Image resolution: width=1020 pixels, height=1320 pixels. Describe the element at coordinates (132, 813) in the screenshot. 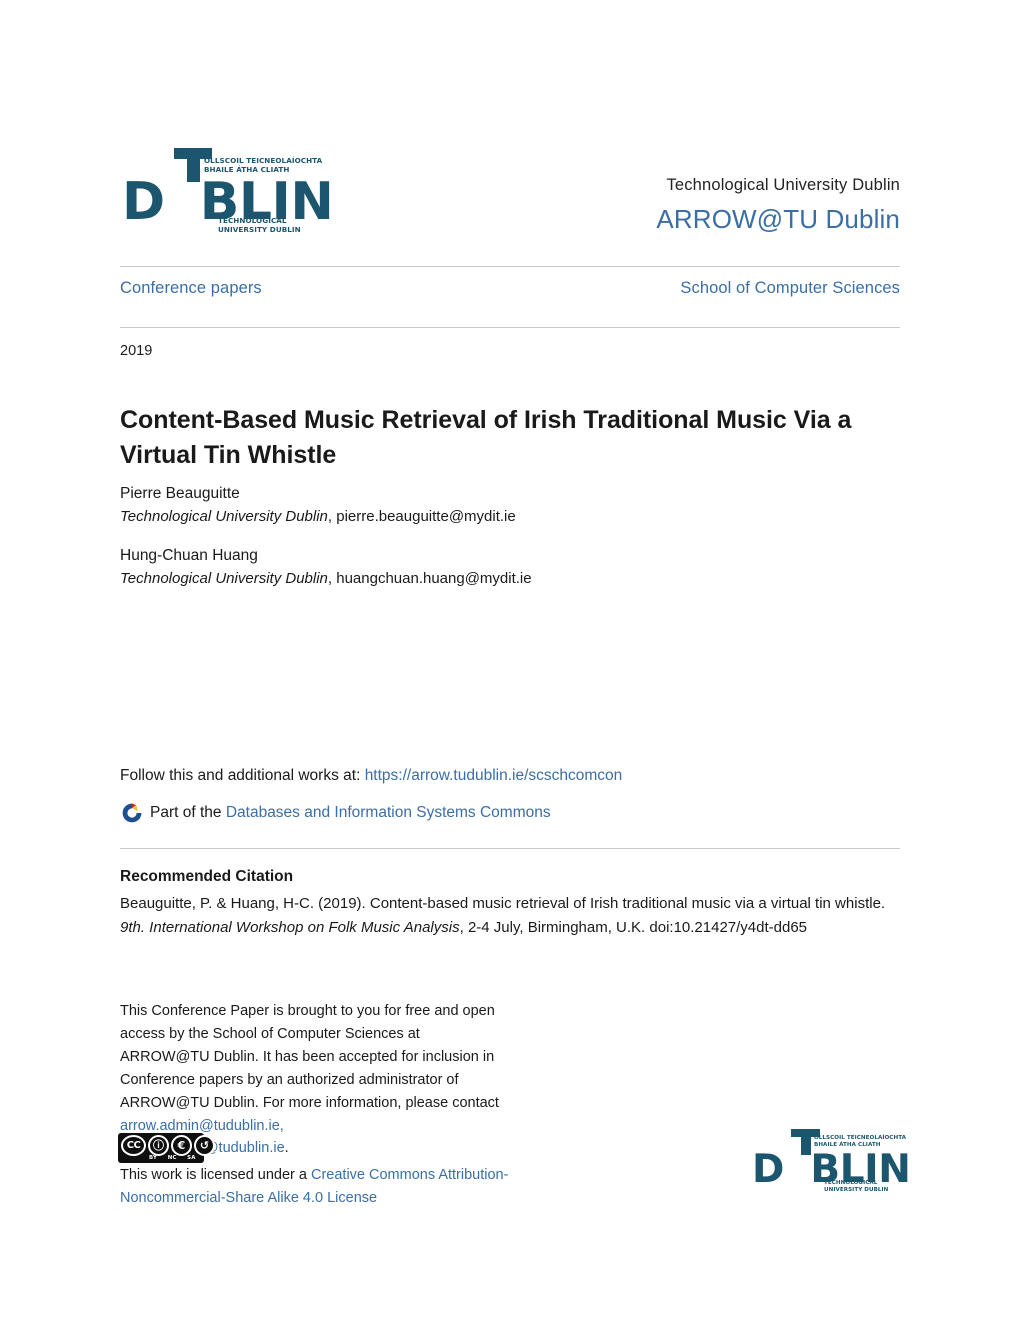

I see `commons-wheel-icon` at that location.